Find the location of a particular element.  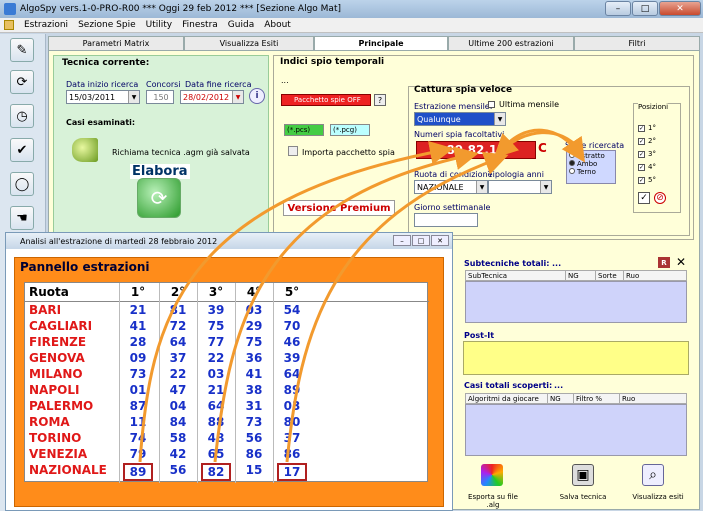

giorno-select is located at coordinates (446, 220).